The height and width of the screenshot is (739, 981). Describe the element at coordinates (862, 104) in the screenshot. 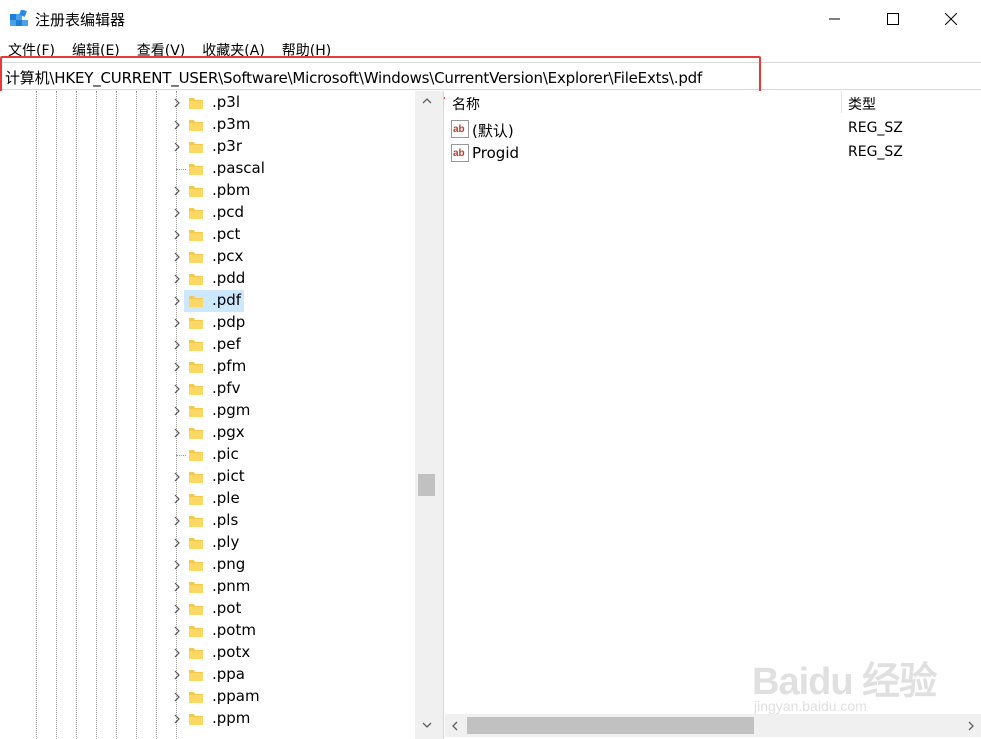

I see `column-header-type: 类型` at that location.